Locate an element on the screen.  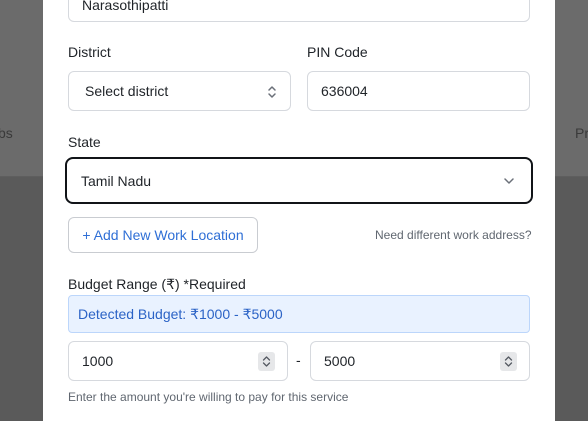
pin-code-value: 636004 is located at coordinates (344, 91).